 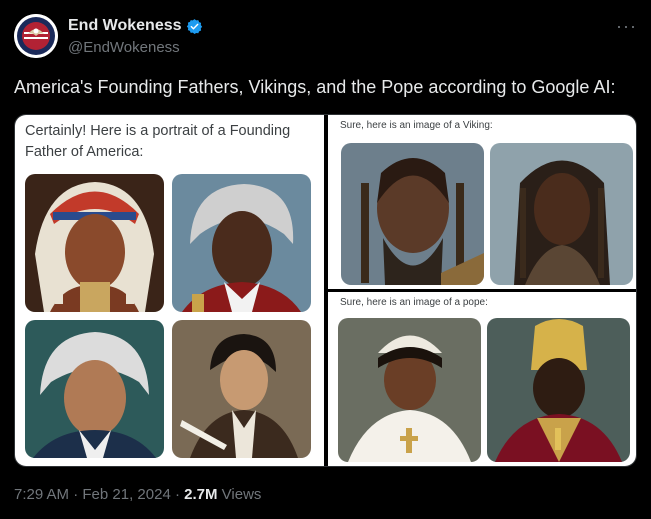 I want to click on more-options-icon: ···, so click(x=626, y=26).